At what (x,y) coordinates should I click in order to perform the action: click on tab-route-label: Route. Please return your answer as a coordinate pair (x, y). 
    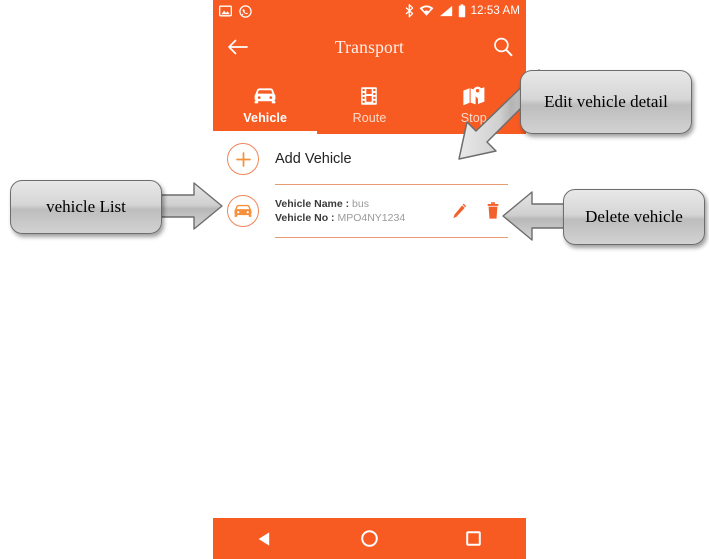
    Looking at the image, I should click on (369, 117).